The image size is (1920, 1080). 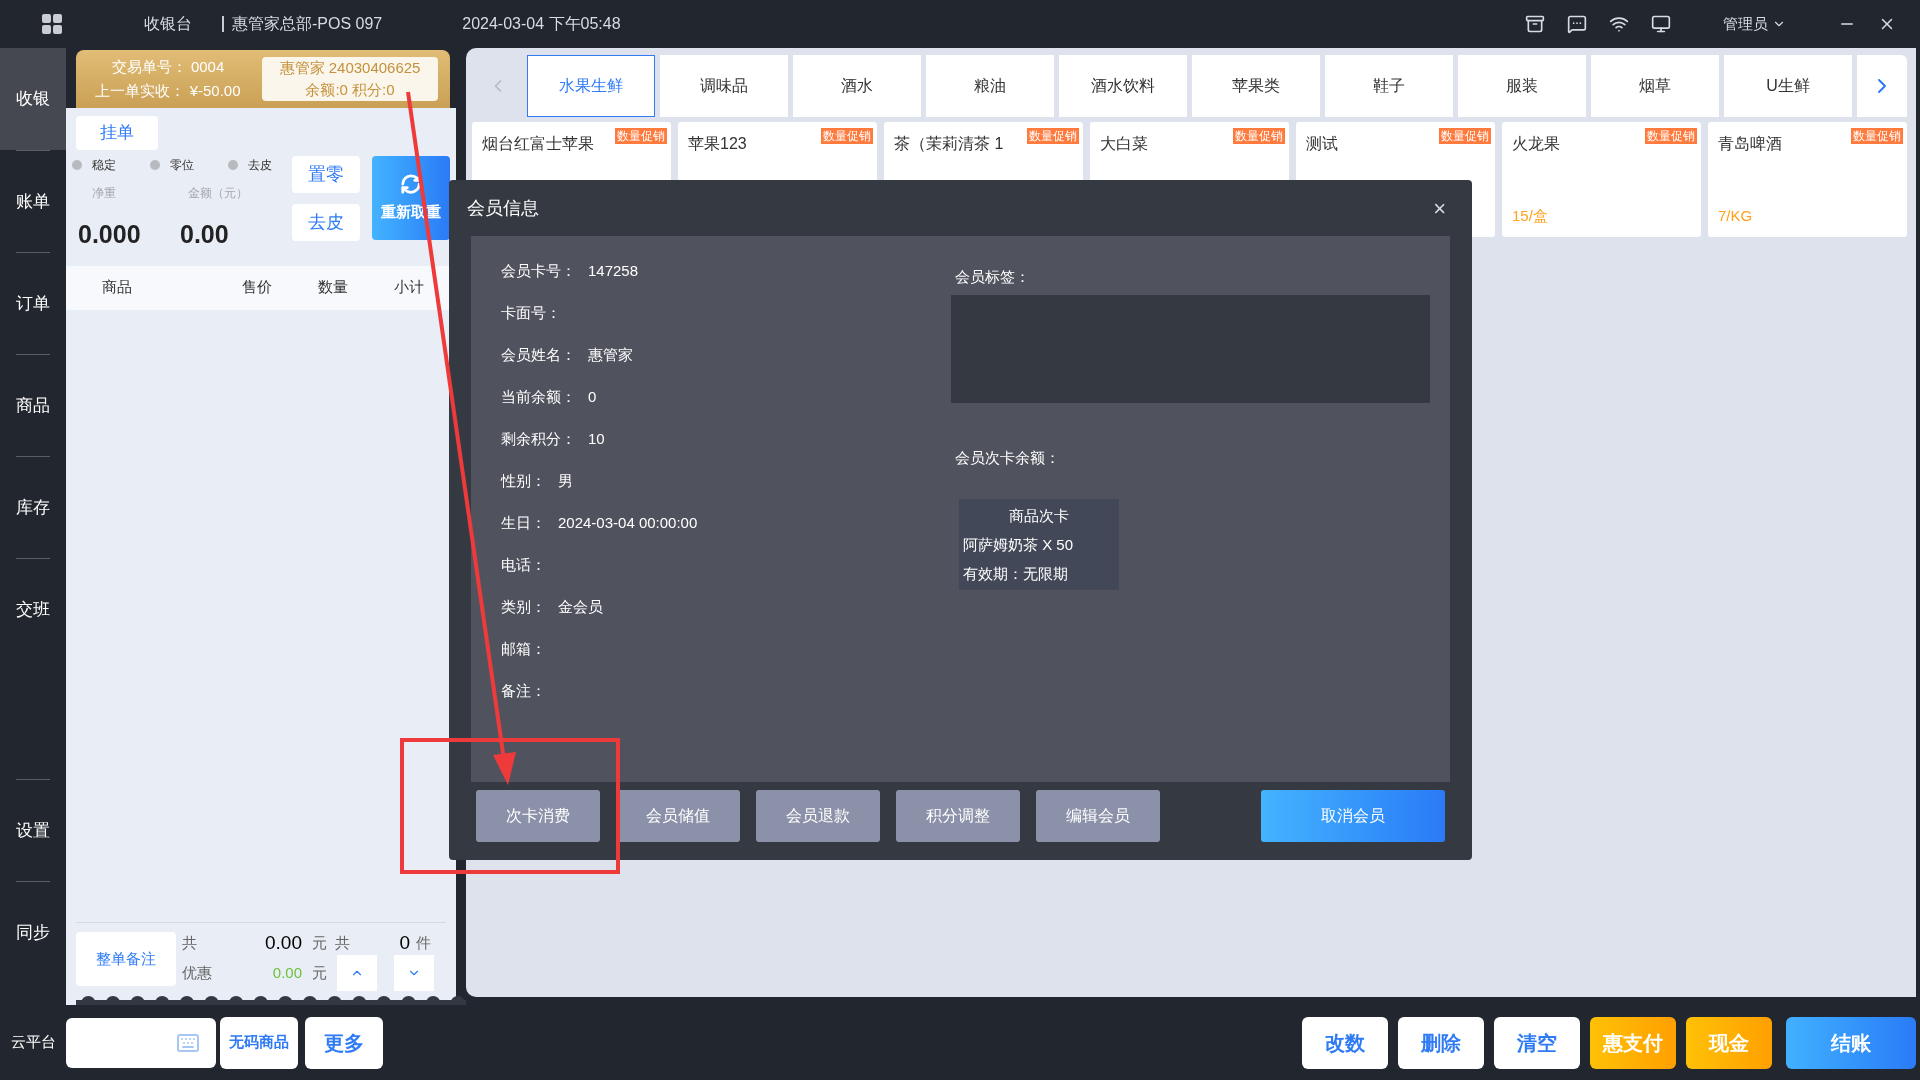 What do you see at coordinates (538, 396) in the screenshot?
I see `field-label: 当前余额：` at bounding box center [538, 396].